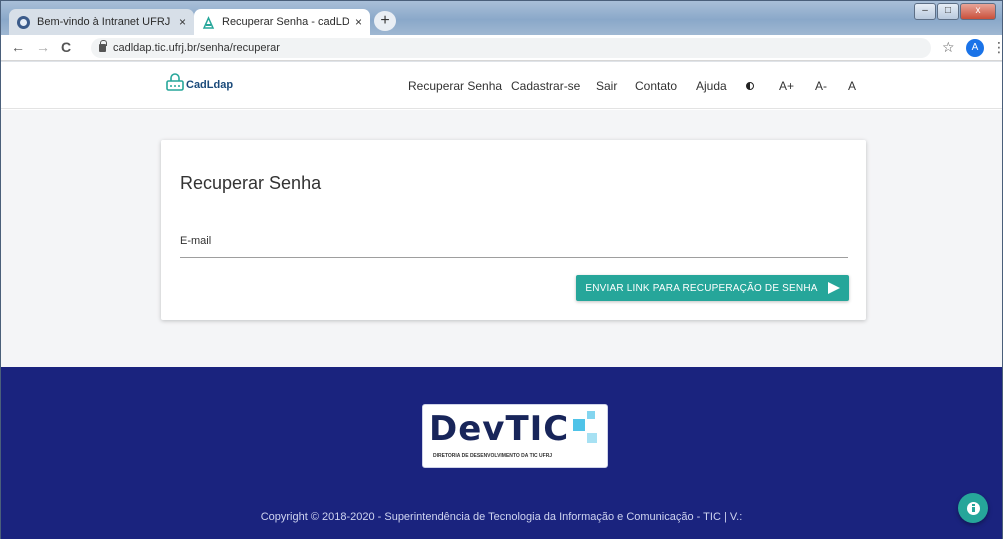  I want to click on nav-label: Cadastrar-se, so click(546, 85).